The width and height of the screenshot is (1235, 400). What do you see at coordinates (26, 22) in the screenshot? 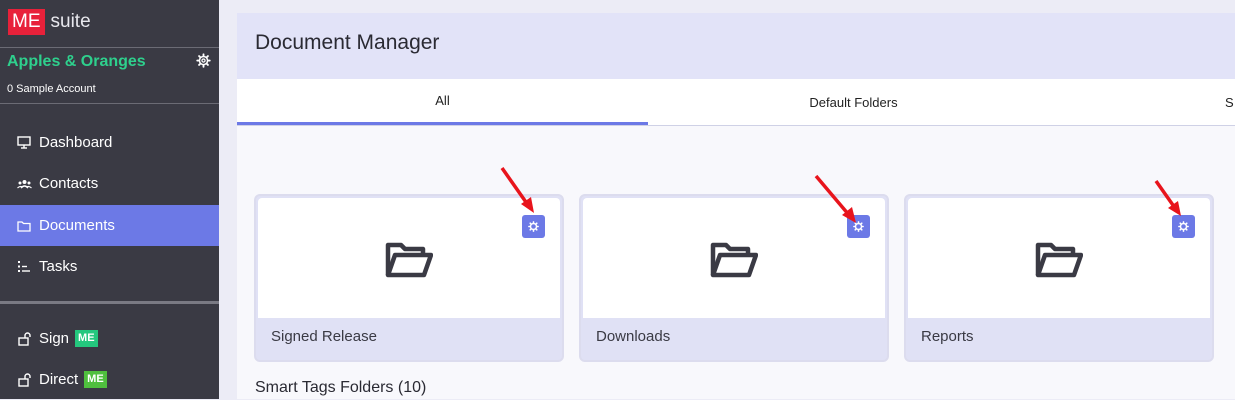
I see `logo-mark: ME` at bounding box center [26, 22].